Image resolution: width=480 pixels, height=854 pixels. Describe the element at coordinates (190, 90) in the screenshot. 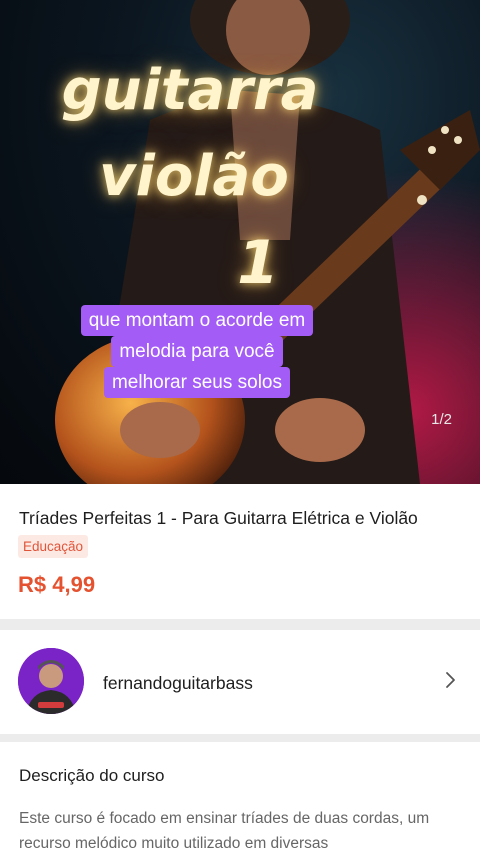

I see `hero-title-guitarra: guitarra` at that location.